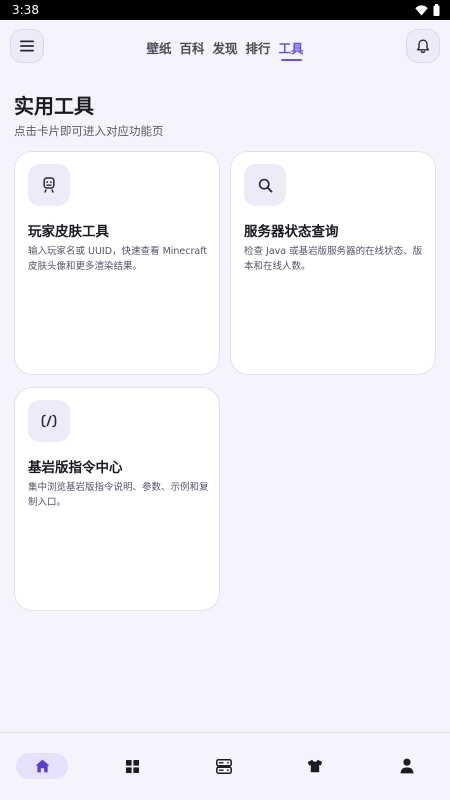 This screenshot has width=450, height=800. Describe the element at coordinates (118, 495) in the screenshot. I see `card-description: 集中浏览基岩版指令说明、参数、示例和复制入口。` at that location.